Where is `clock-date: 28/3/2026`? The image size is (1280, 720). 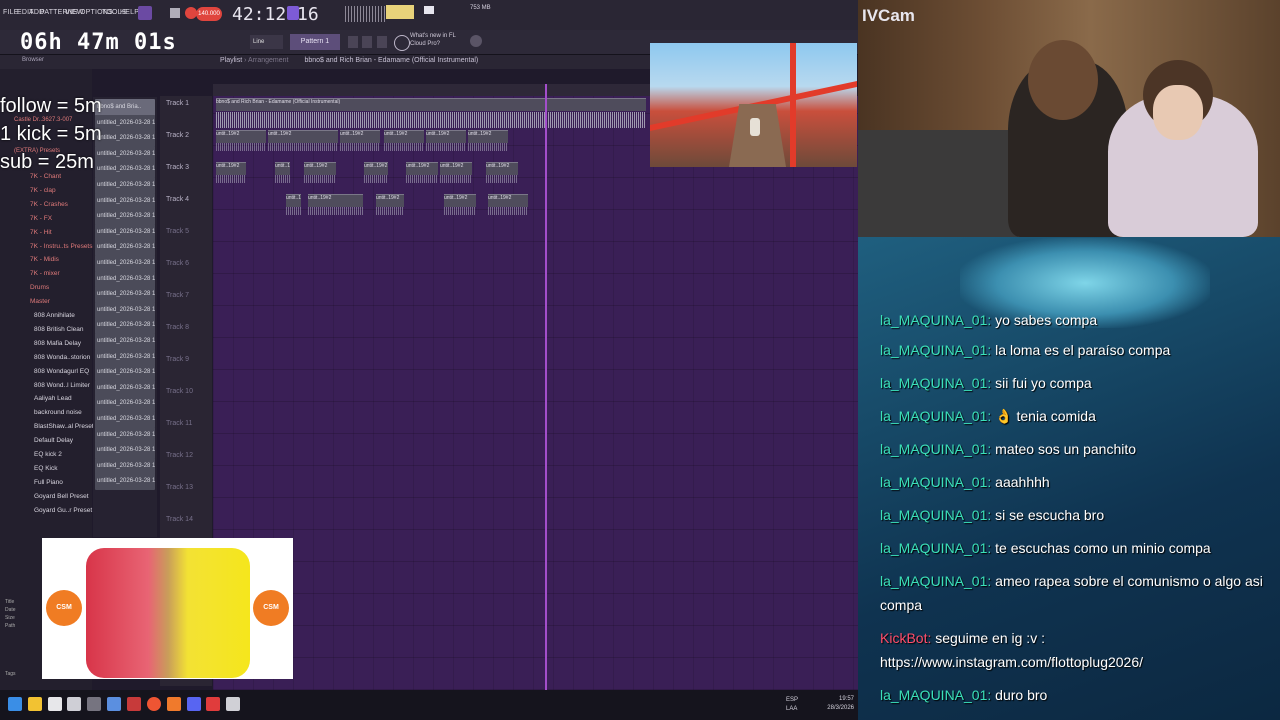 clock-date: 28/3/2026 is located at coordinates (840, 708).